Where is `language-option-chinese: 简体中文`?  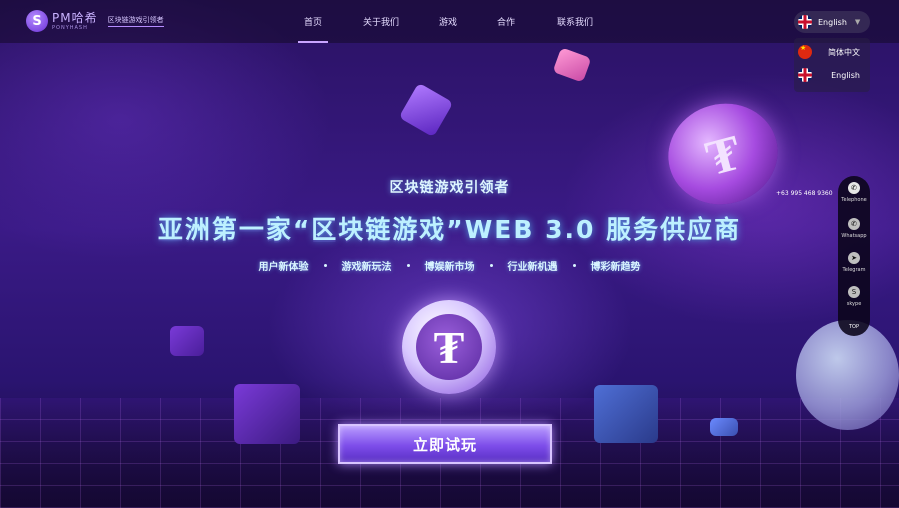 language-option-chinese: 简体中文 is located at coordinates (832, 52).